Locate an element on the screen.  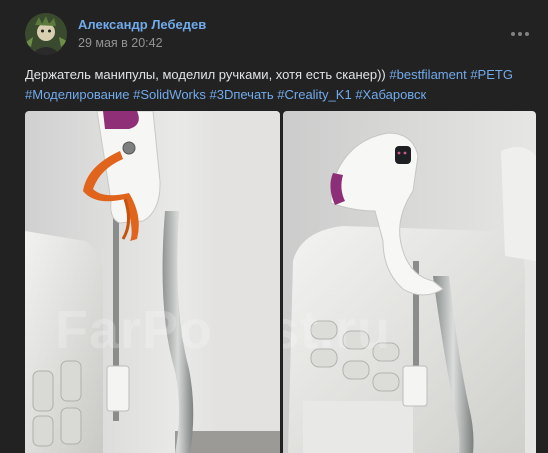
hashtag-link: #Хабаровск is located at coordinates (390, 94).